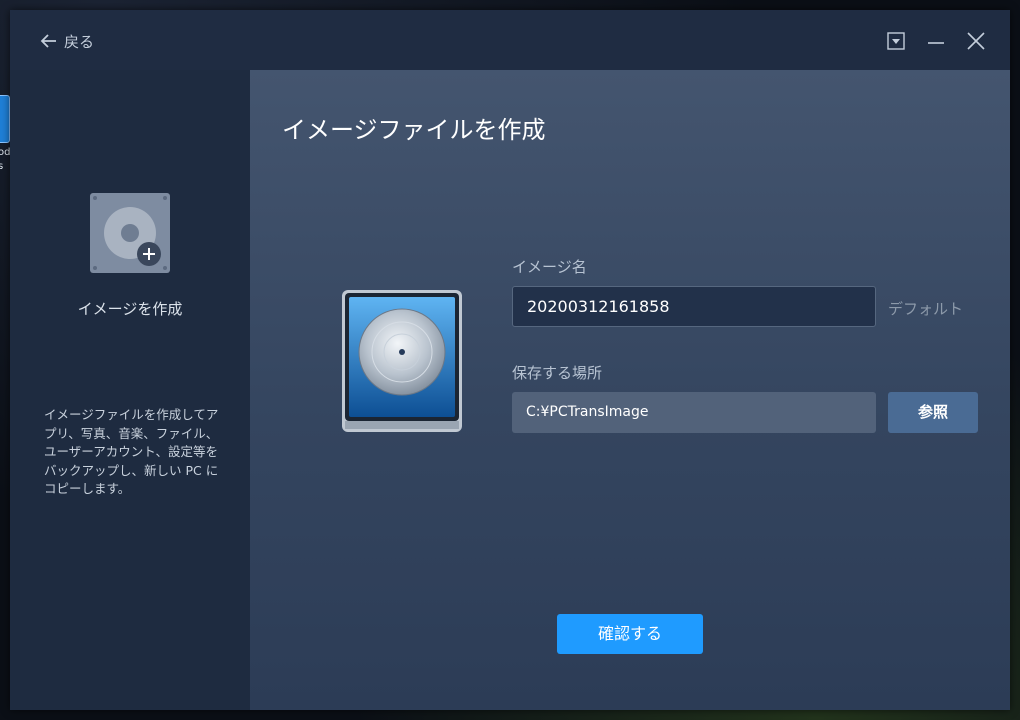  Describe the element at coordinates (79, 41) in the screenshot. I see `back-label: 戻る` at that location.